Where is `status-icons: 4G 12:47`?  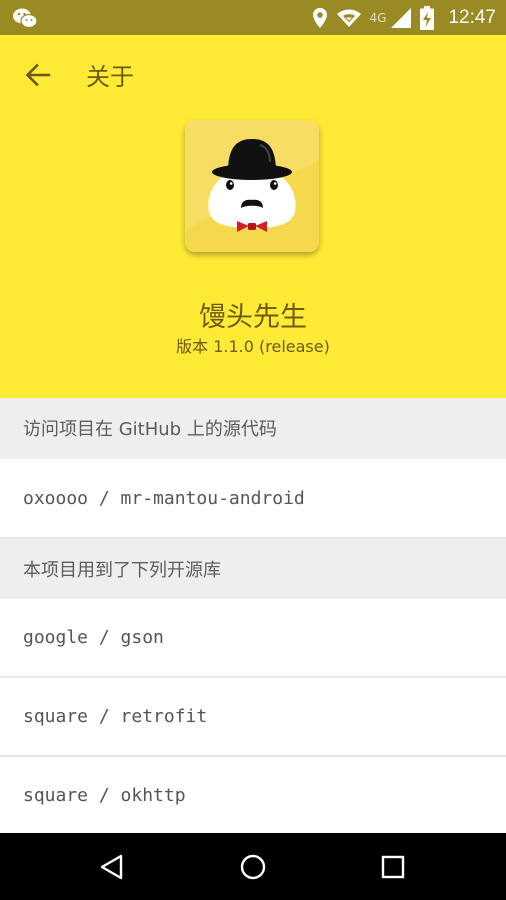 status-icons: 4G 12:47 is located at coordinates (404, 17).